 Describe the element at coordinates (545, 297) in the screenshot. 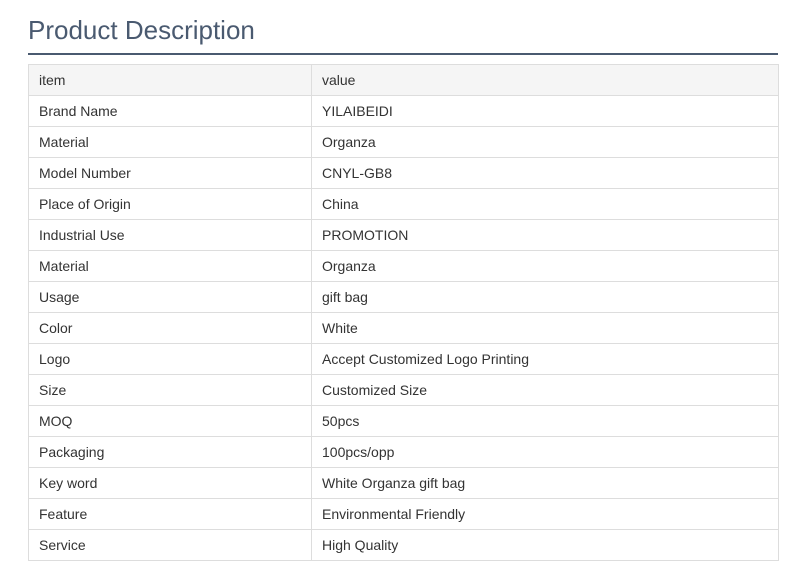

I see `row-value: gift bag` at that location.